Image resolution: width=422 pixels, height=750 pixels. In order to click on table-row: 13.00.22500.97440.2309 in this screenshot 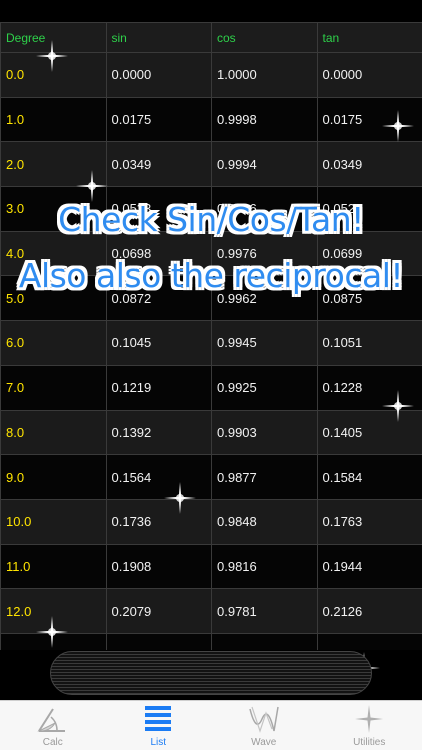, I will do `click(211, 641)`.